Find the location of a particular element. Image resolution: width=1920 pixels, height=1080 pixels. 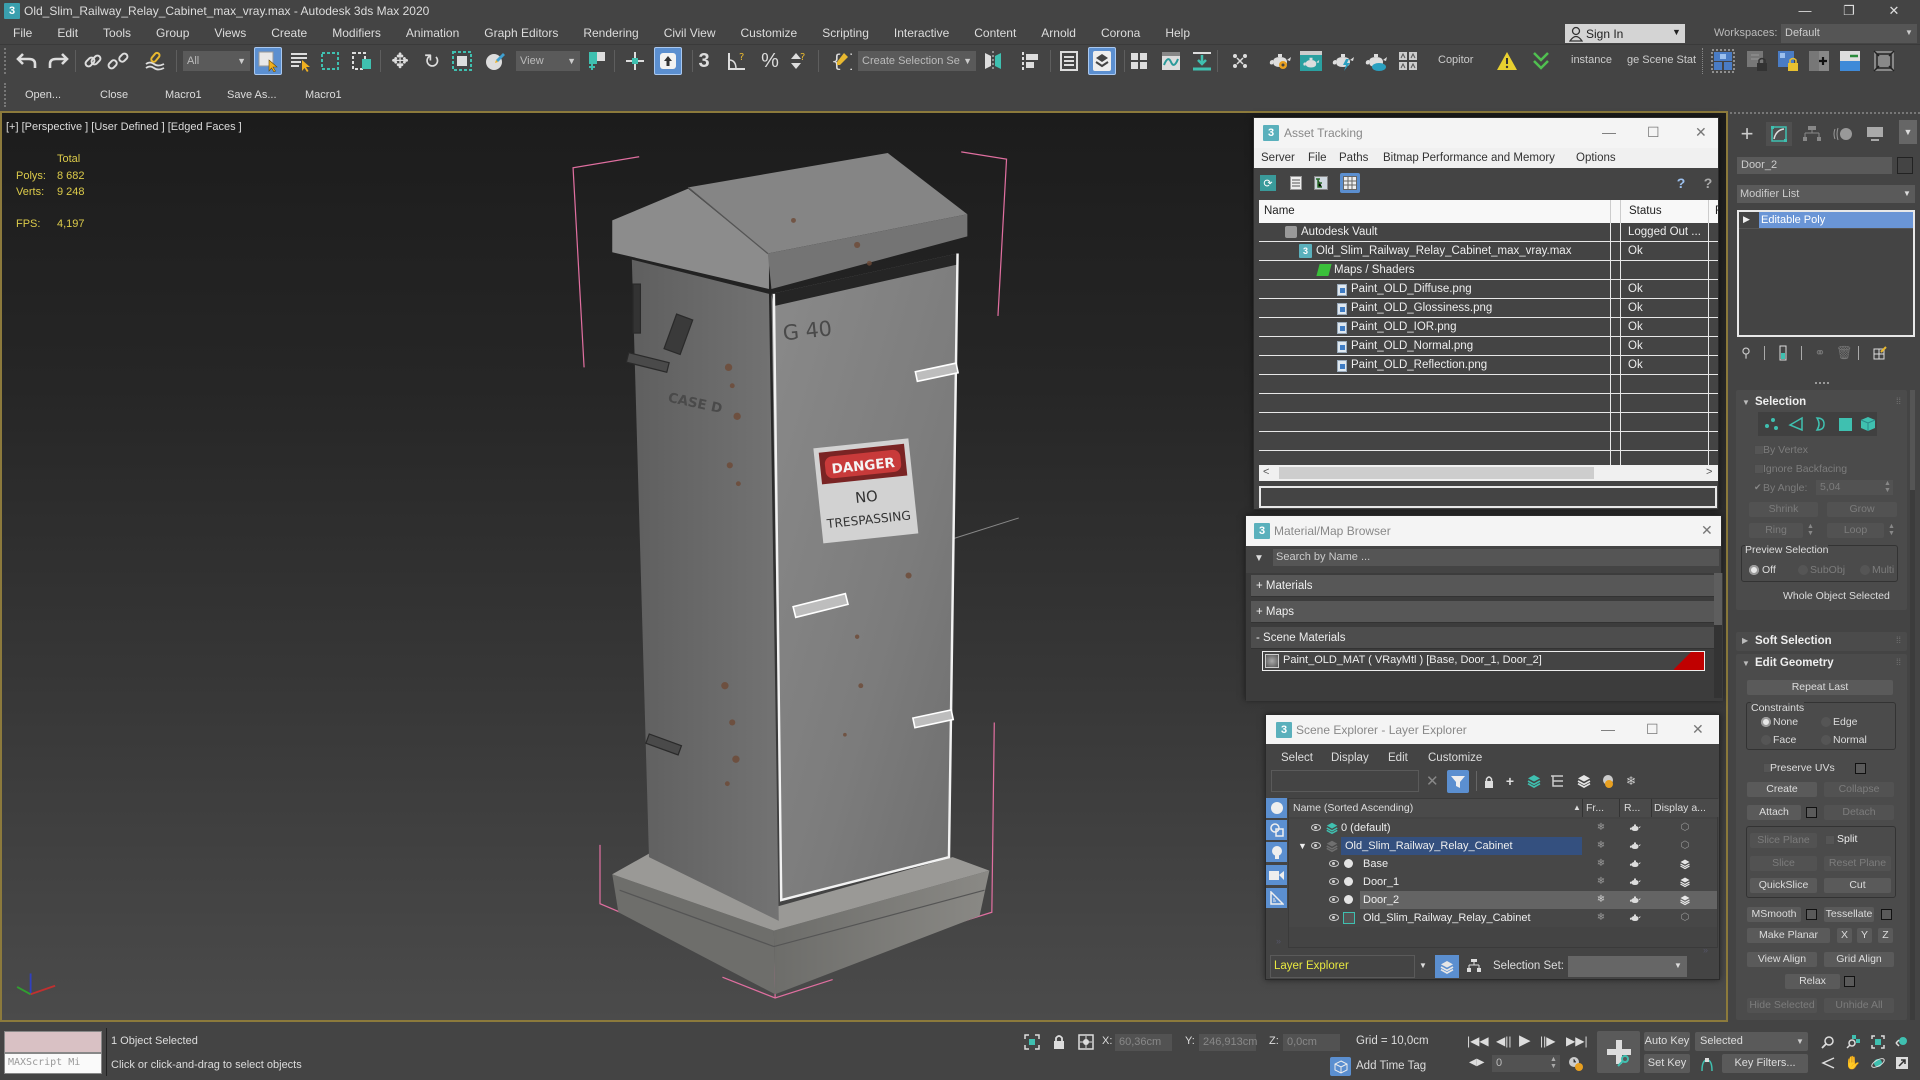

key-tangent-icon is located at coordinates (1707, 1063).